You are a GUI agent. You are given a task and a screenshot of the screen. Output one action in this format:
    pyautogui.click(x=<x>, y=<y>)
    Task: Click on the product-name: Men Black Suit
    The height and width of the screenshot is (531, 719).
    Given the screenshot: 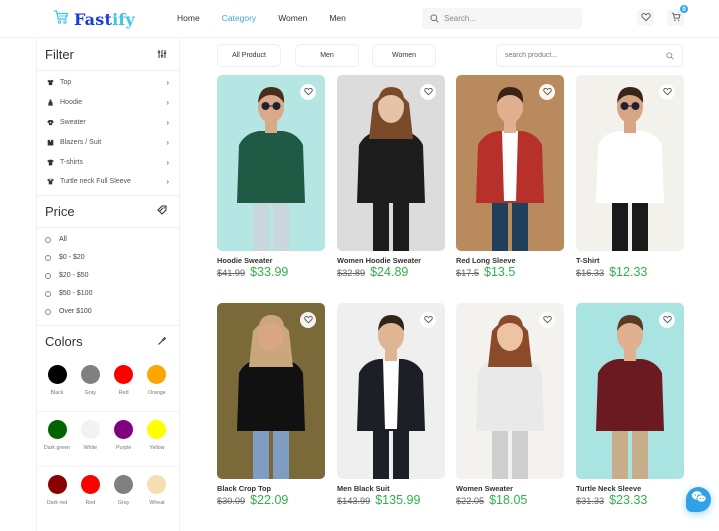 What is the action you would take?
    pyautogui.click(x=391, y=488)
    